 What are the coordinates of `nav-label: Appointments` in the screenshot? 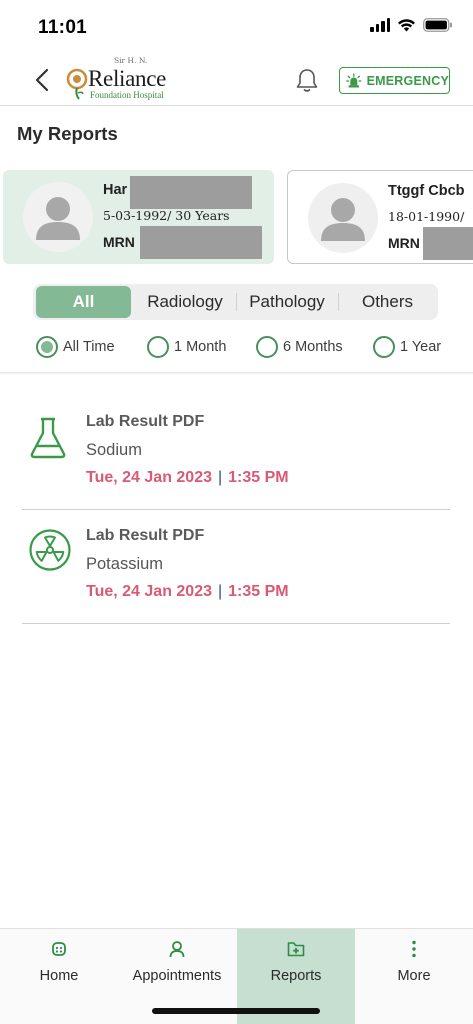 It's located at (177, 976).